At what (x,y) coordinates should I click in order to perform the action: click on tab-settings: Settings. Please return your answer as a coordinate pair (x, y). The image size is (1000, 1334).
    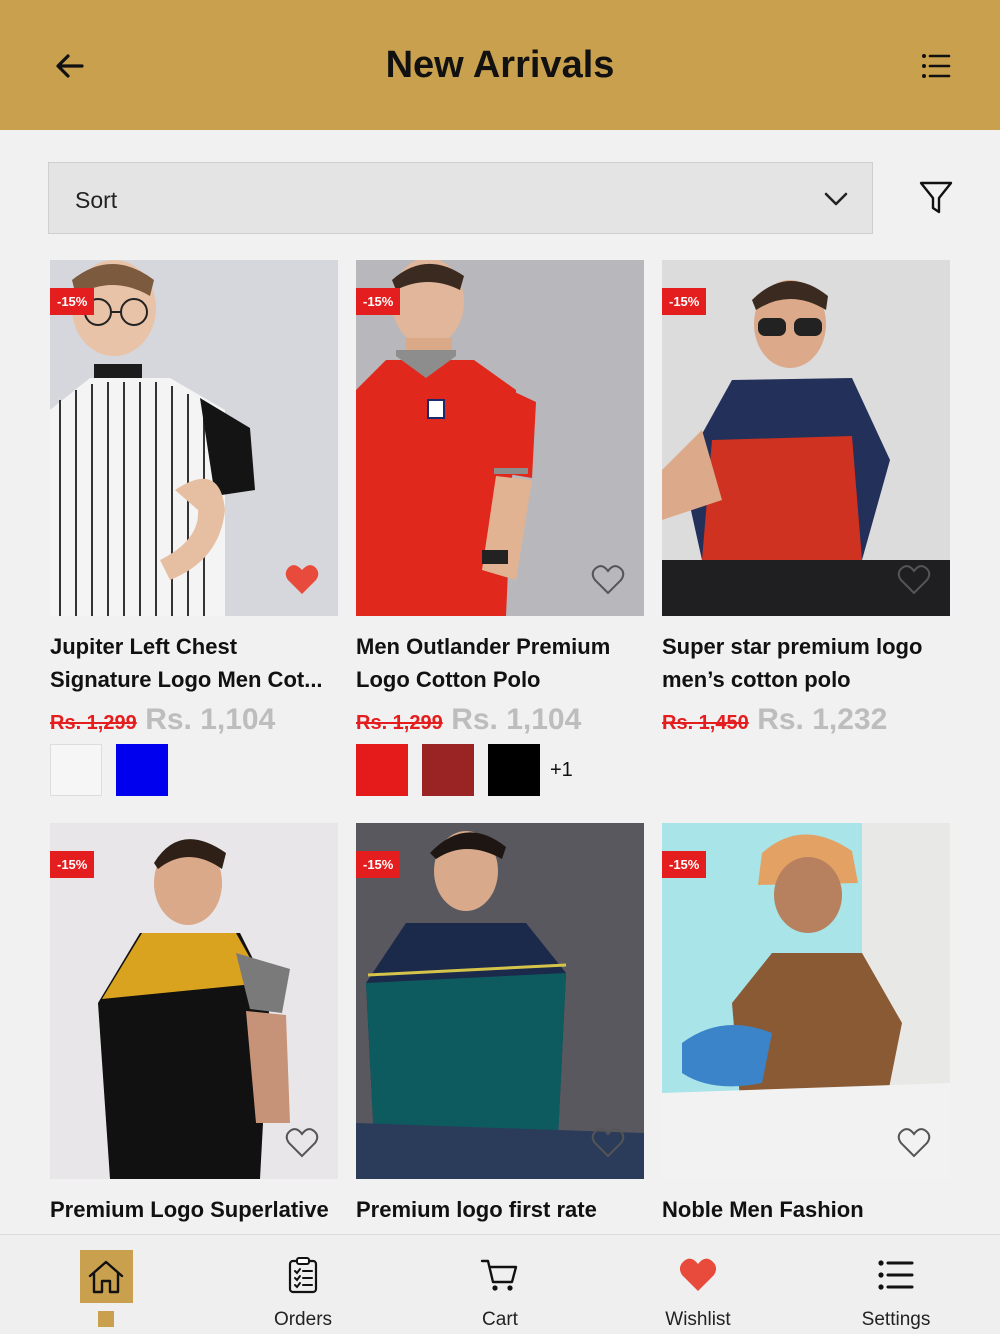
    Looking at the image, I should click on (896, 1284).